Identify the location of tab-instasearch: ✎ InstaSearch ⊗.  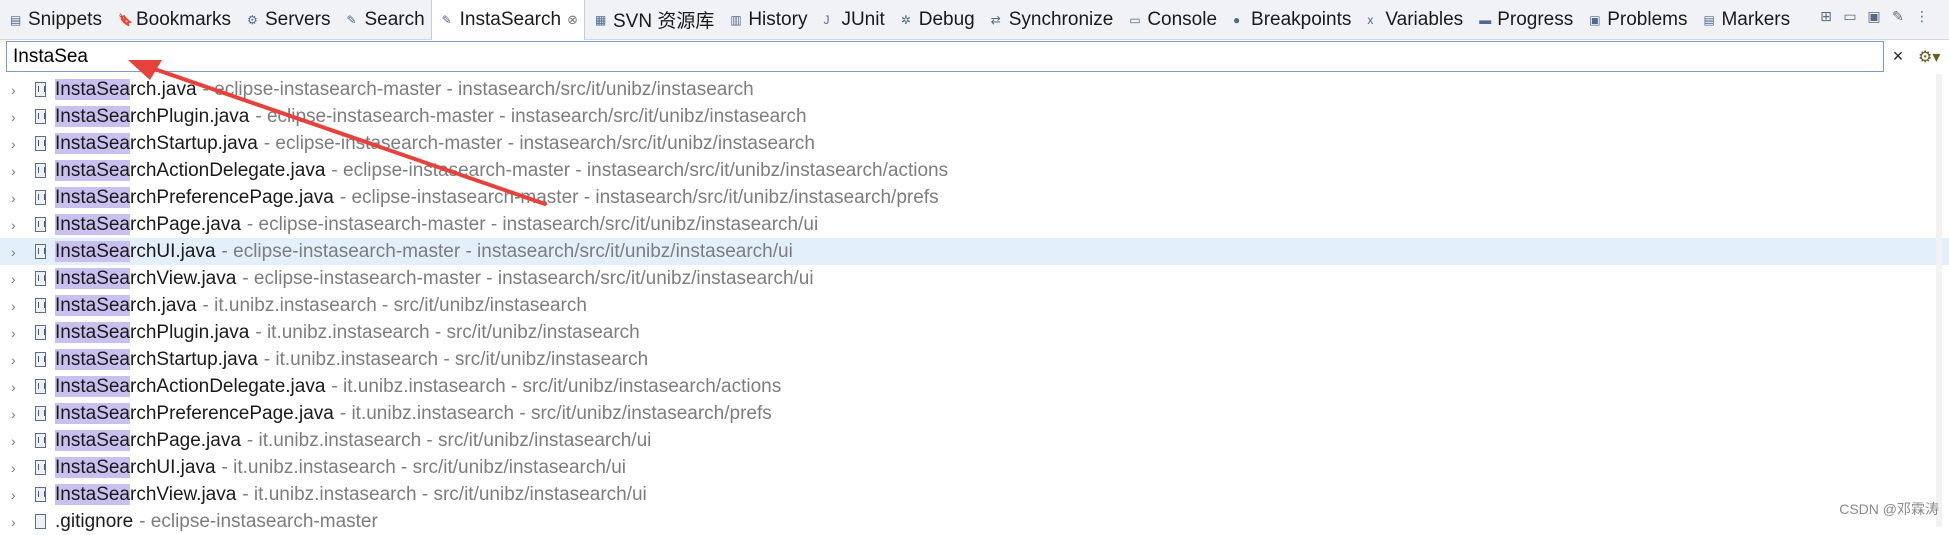
(507, 20).